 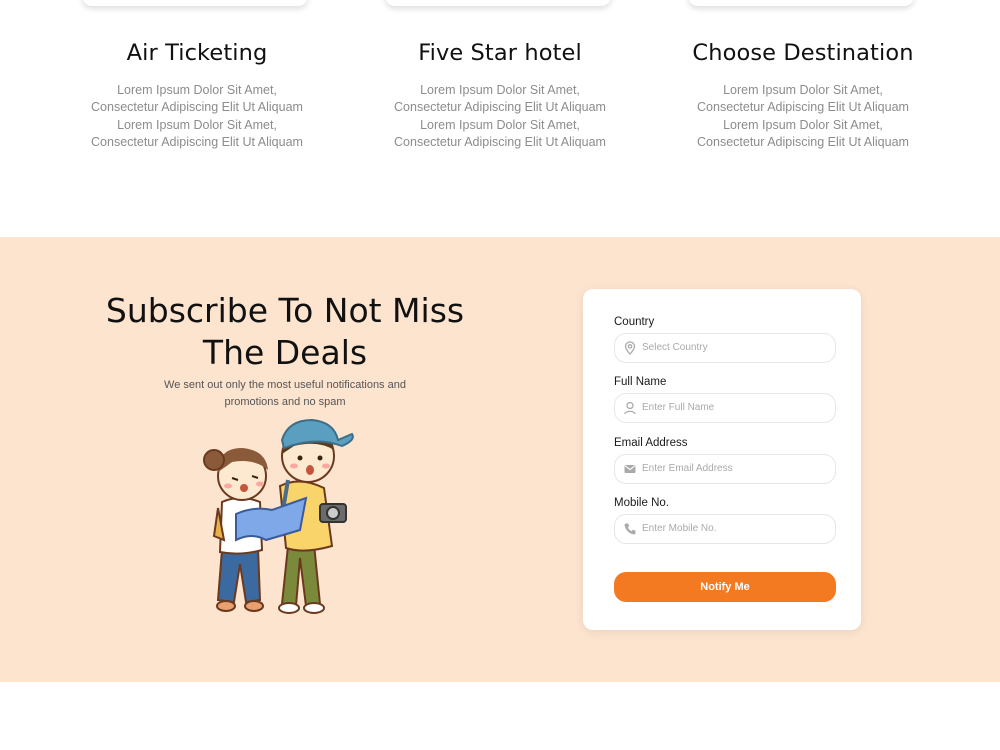 What do you see at coordinates (675, 347) in the screenshot?
I see `country-placeholder: Select Country` at bounding box center [675, 347].